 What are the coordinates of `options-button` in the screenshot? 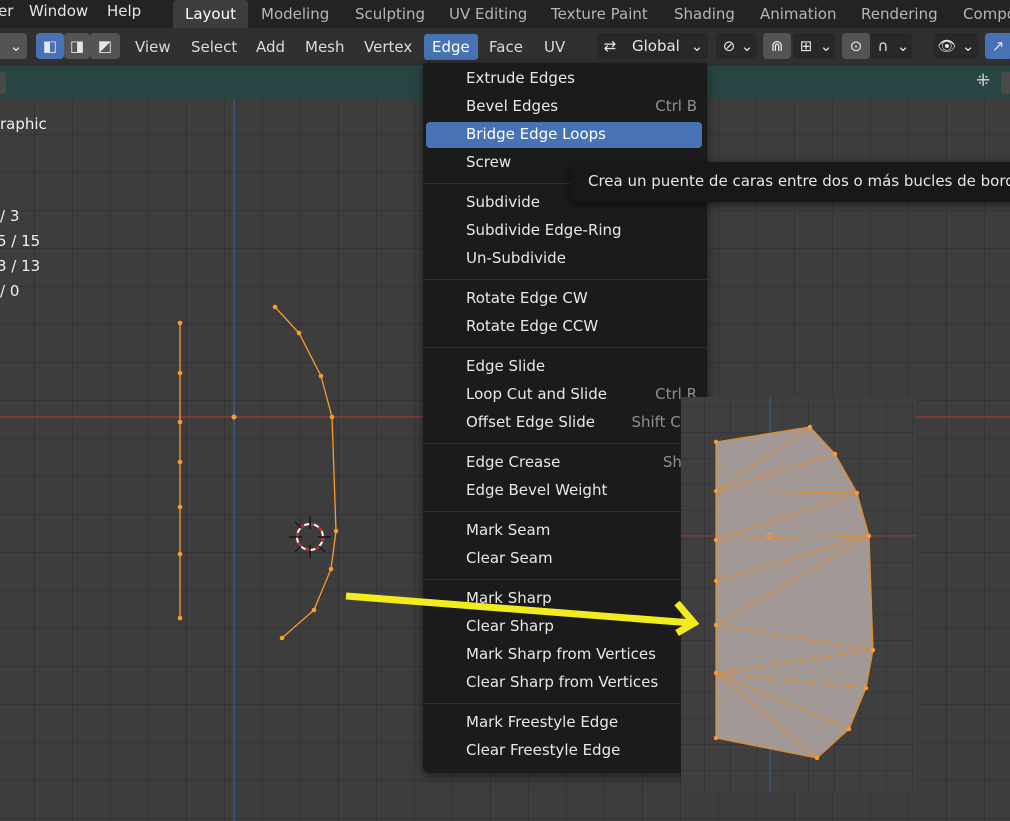 It's located at (1005, 83).